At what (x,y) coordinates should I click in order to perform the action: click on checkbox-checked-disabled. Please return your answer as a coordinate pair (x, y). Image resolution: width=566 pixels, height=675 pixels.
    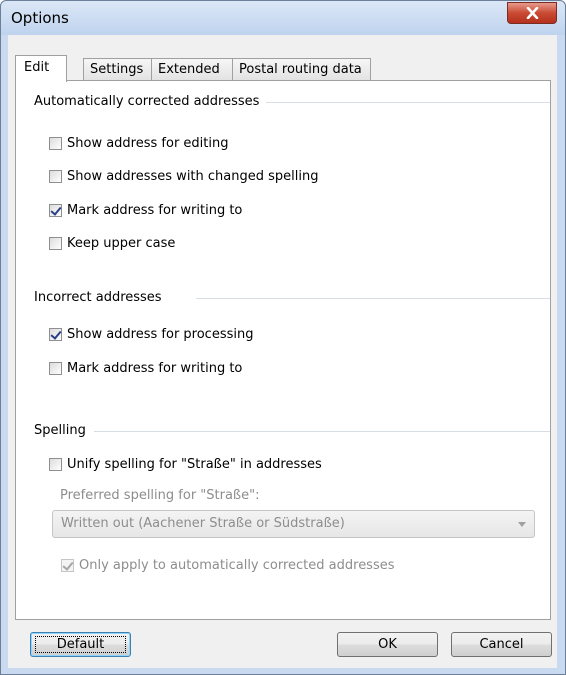
    Looking at the image, I should click on (67, 565).